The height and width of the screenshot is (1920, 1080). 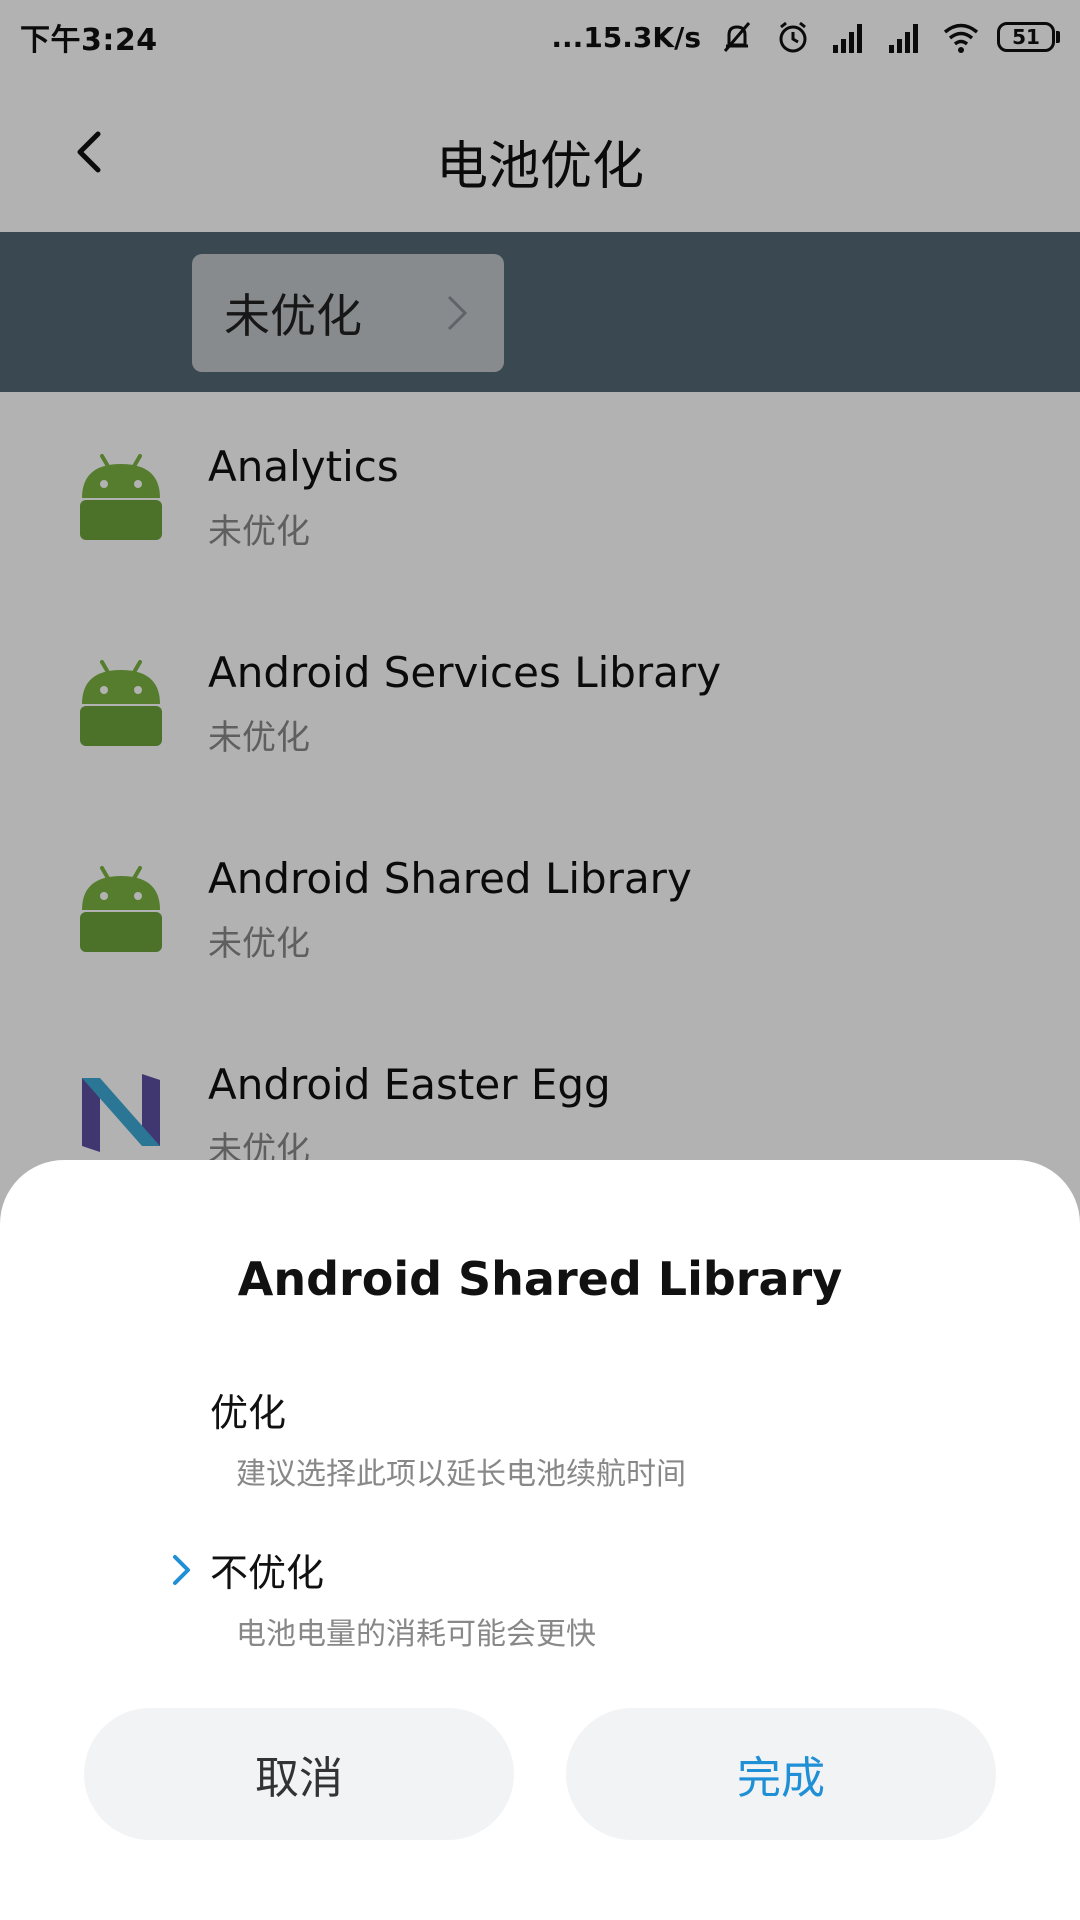 What do you see at coordinates (416, 1634) in the screenshot?
I see `option-description: 电池电量的消耗可能会更快` at bounding box center [416, 1634].